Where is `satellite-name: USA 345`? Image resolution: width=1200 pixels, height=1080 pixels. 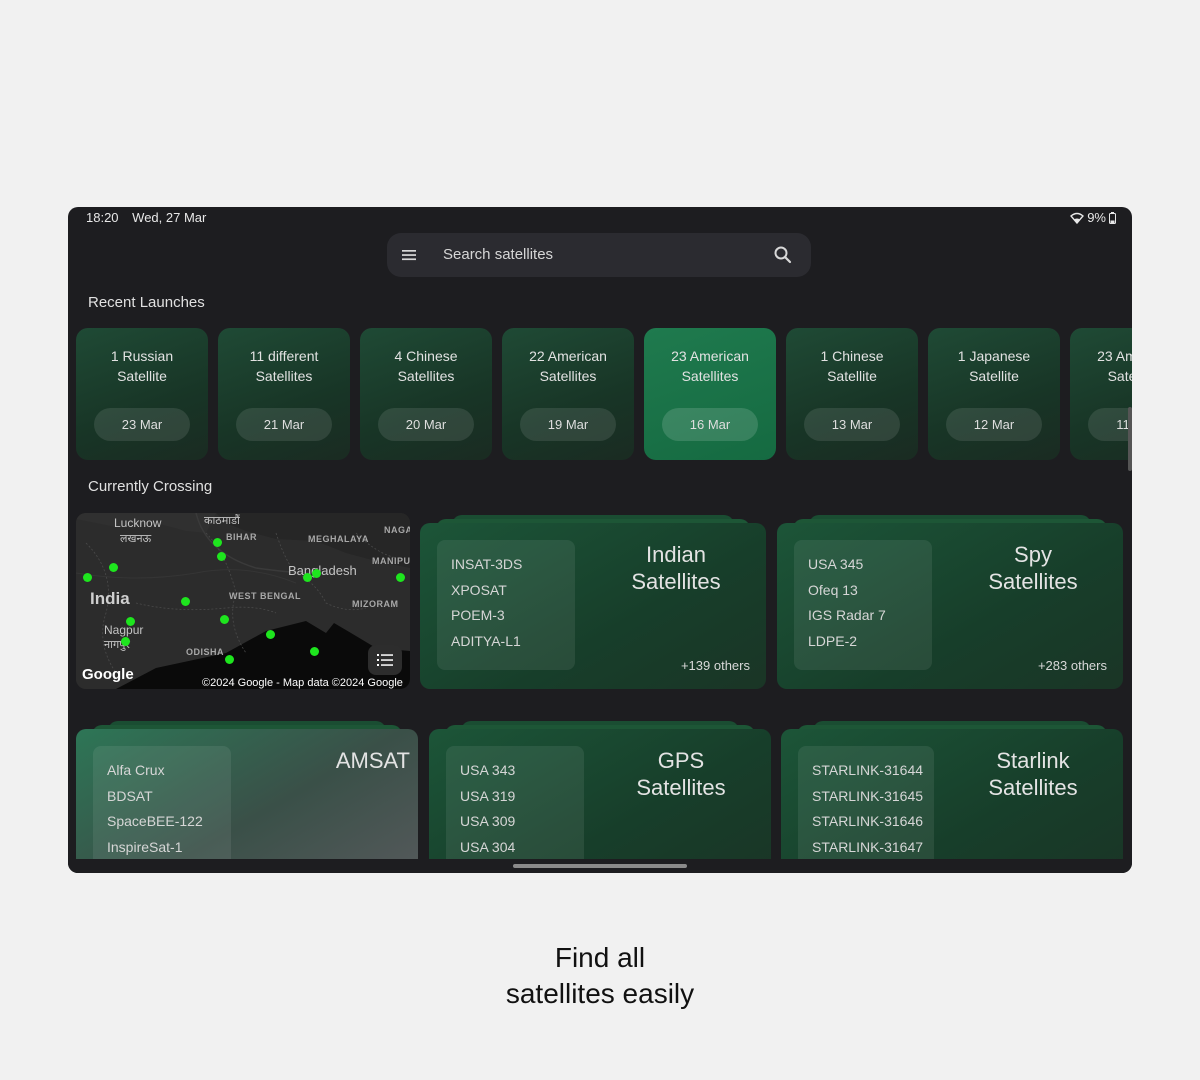 satellite-name: USA 345 is located at coordinates (836, 564).